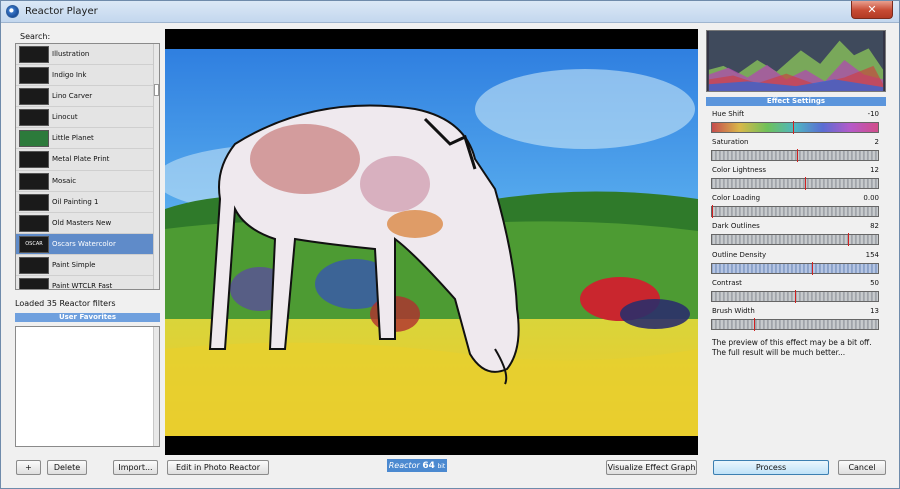 The height and width of the screenshot is (489, 900). What do you see at coordinates (862, 467) in the screenshot?
I see `cancel-button: Cancel` at bounding box center [862, 467].